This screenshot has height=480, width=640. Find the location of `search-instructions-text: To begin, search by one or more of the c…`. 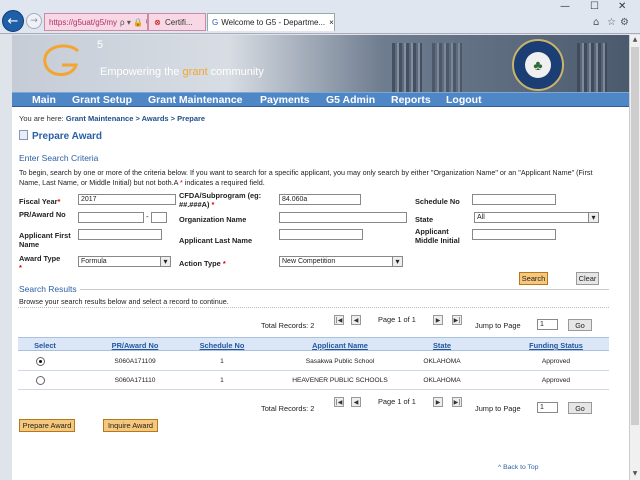

search-instructions-text: To begin, search by one or more of the c… is located at coordinates (306, 177).